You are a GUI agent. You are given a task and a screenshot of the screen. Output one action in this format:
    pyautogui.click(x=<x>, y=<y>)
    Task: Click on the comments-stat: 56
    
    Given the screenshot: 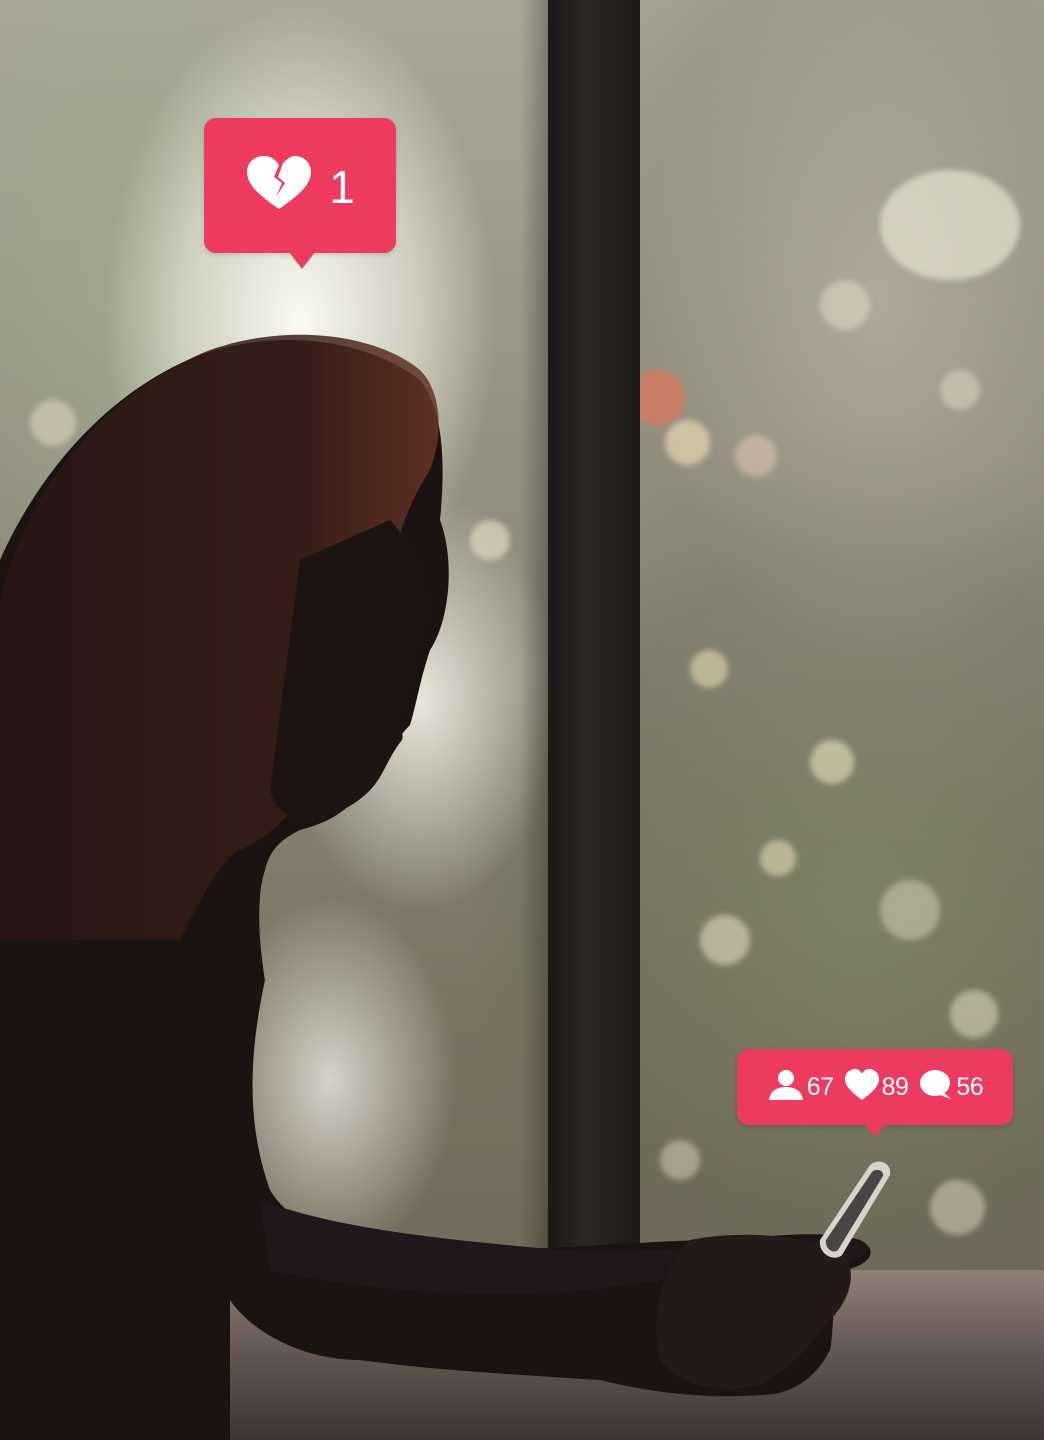 What is the action you would take?
    pyautogui.click(x=951, y=1087)
    